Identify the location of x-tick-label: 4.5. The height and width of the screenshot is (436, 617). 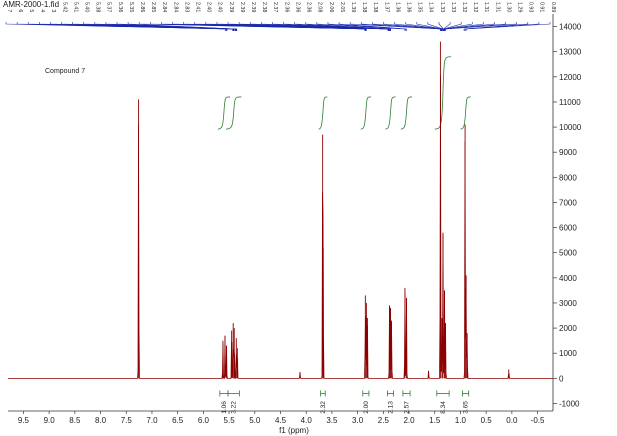
(281, 420).